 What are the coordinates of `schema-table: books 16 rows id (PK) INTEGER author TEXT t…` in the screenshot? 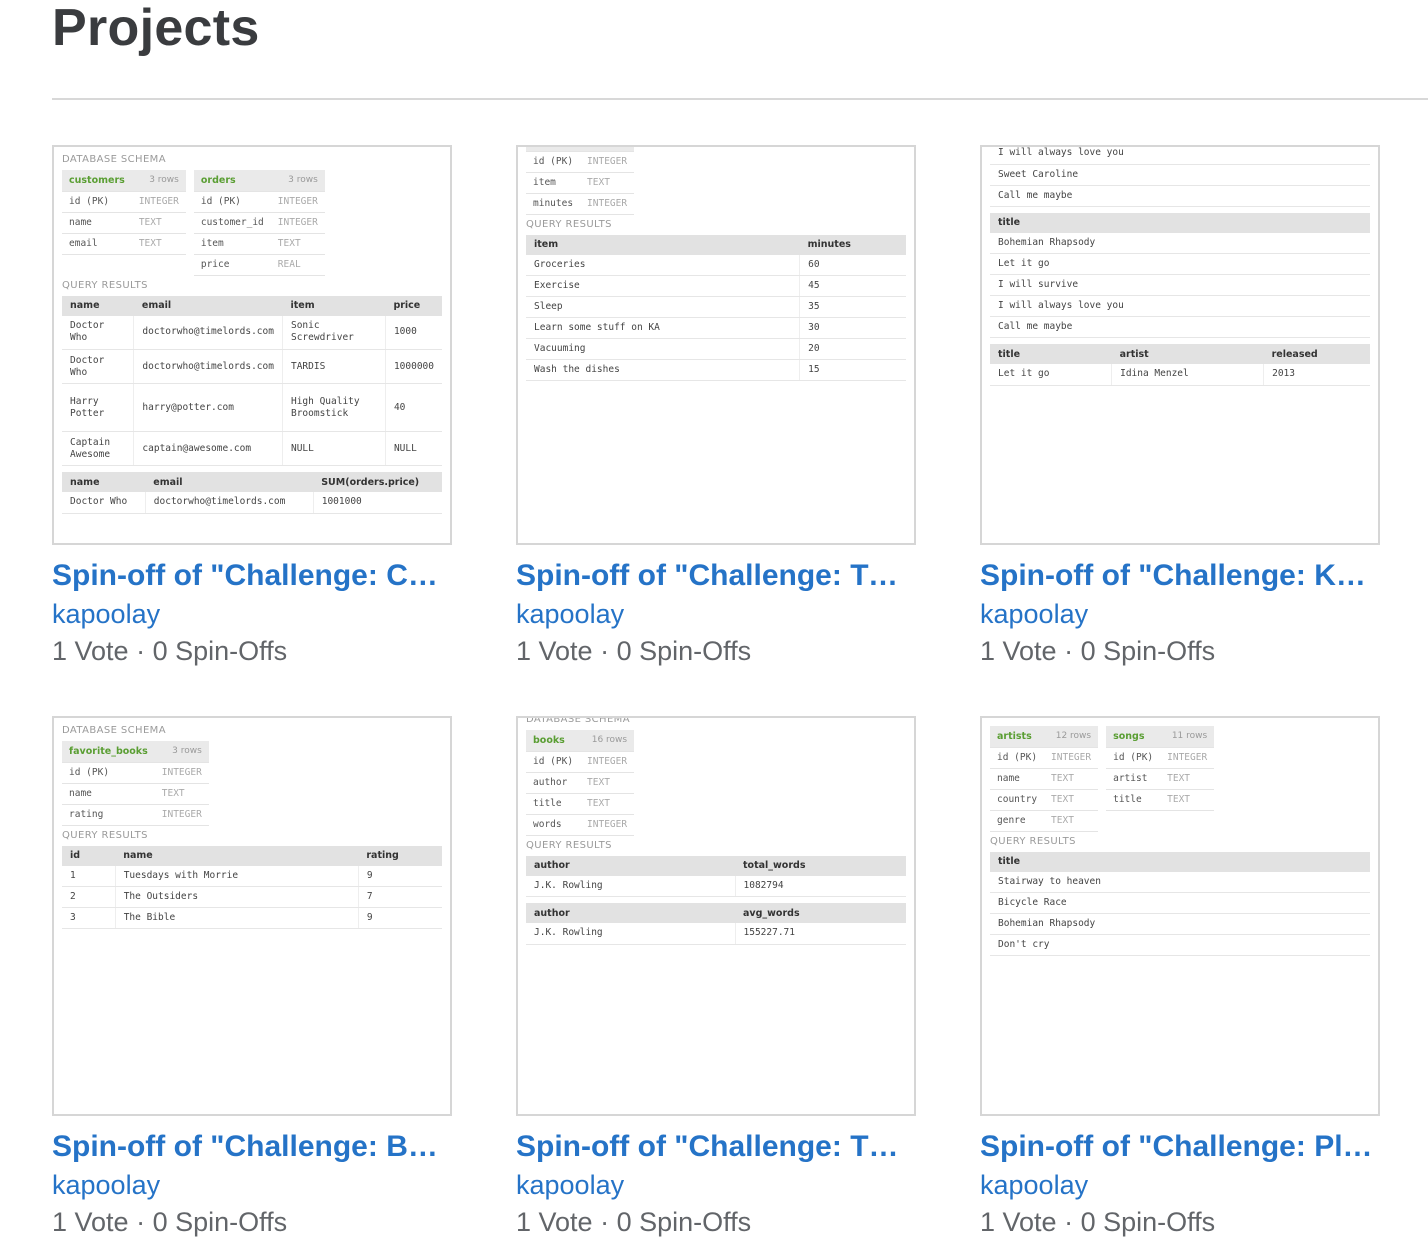 It's located at (580, 783).